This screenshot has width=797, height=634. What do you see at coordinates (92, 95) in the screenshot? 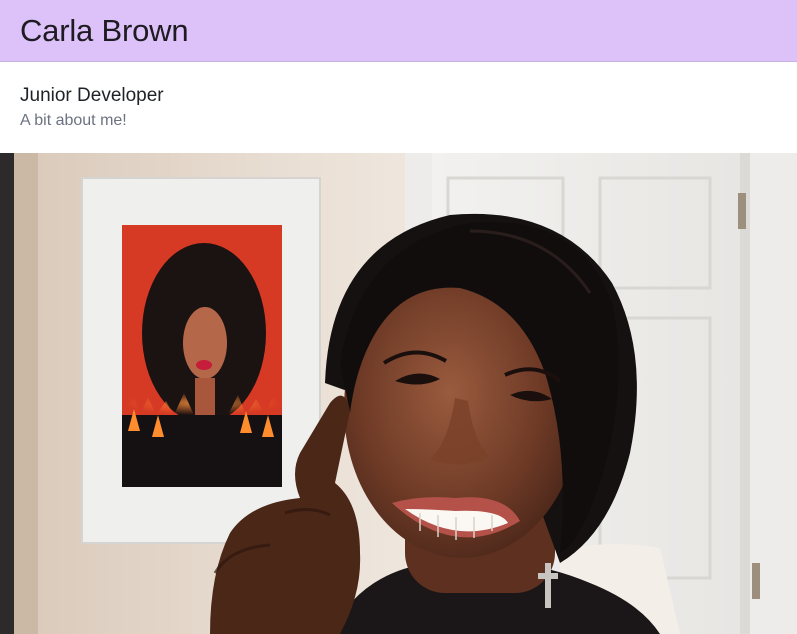
I see `job-title: Junior Developer` at bounding box center [92, 95].